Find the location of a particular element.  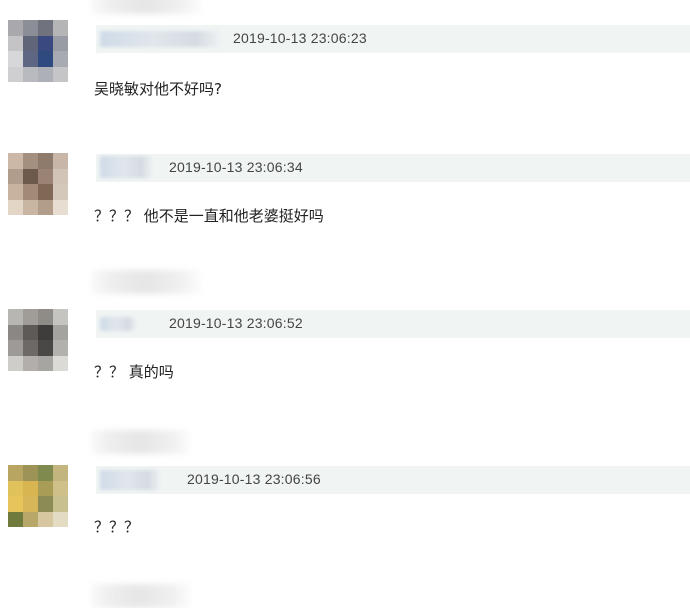

comment-header: 2019-10-13 23:06:34 is located at coordinates (393, 168).